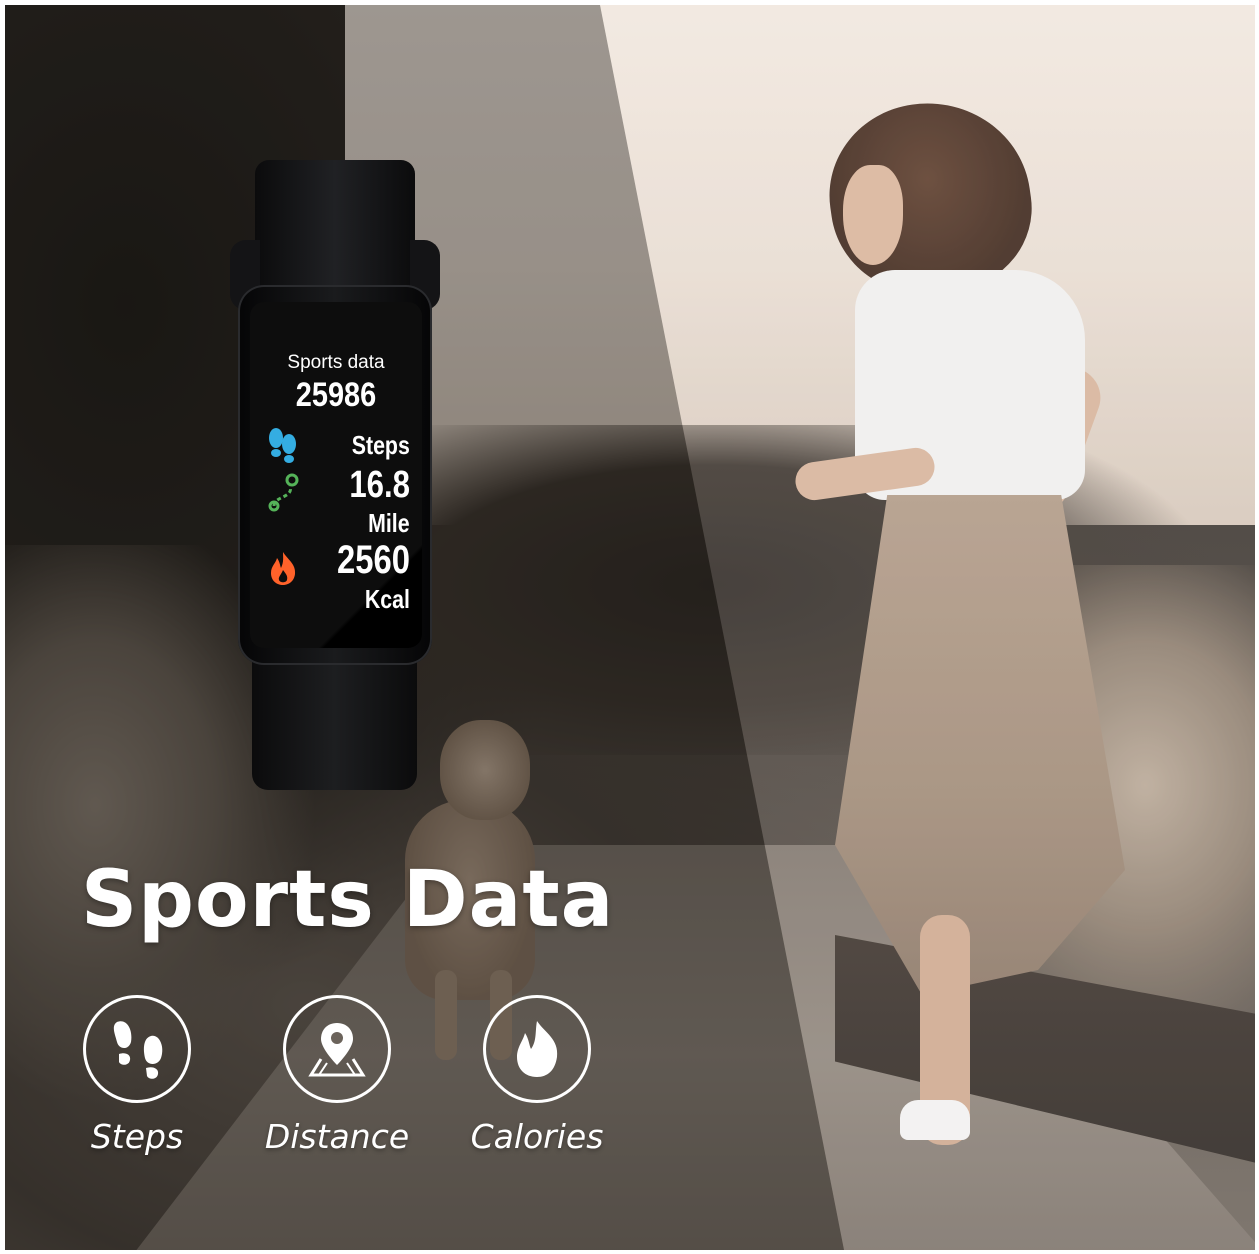  Describe the element at coordinates (348, 900) in the screenshot. I see `headline: Sports Data` at that location.